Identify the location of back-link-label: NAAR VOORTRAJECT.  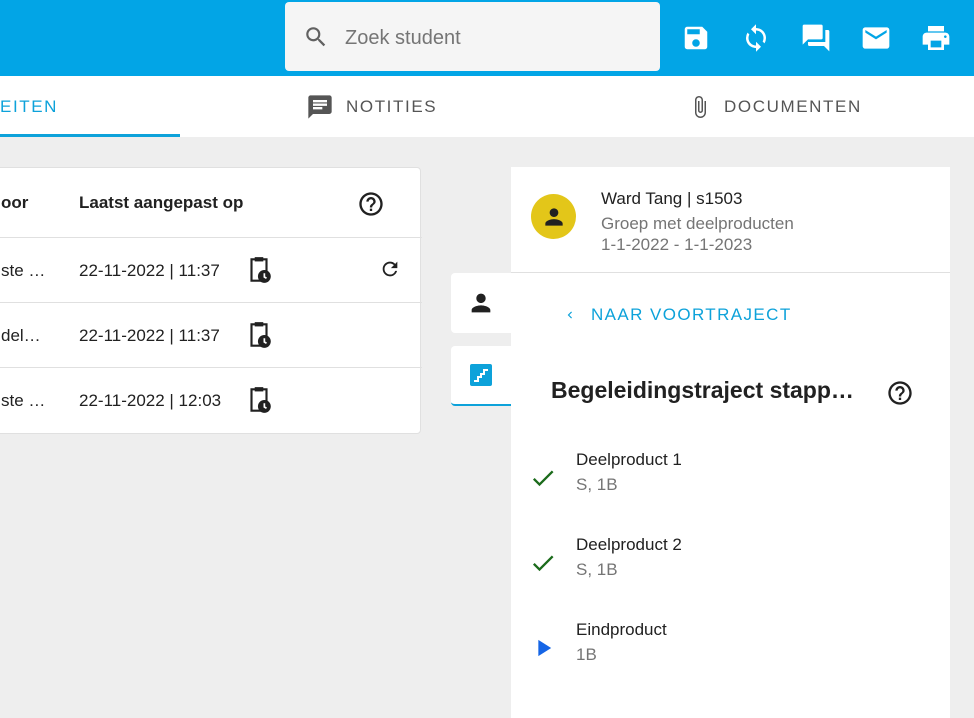
(691, 314).